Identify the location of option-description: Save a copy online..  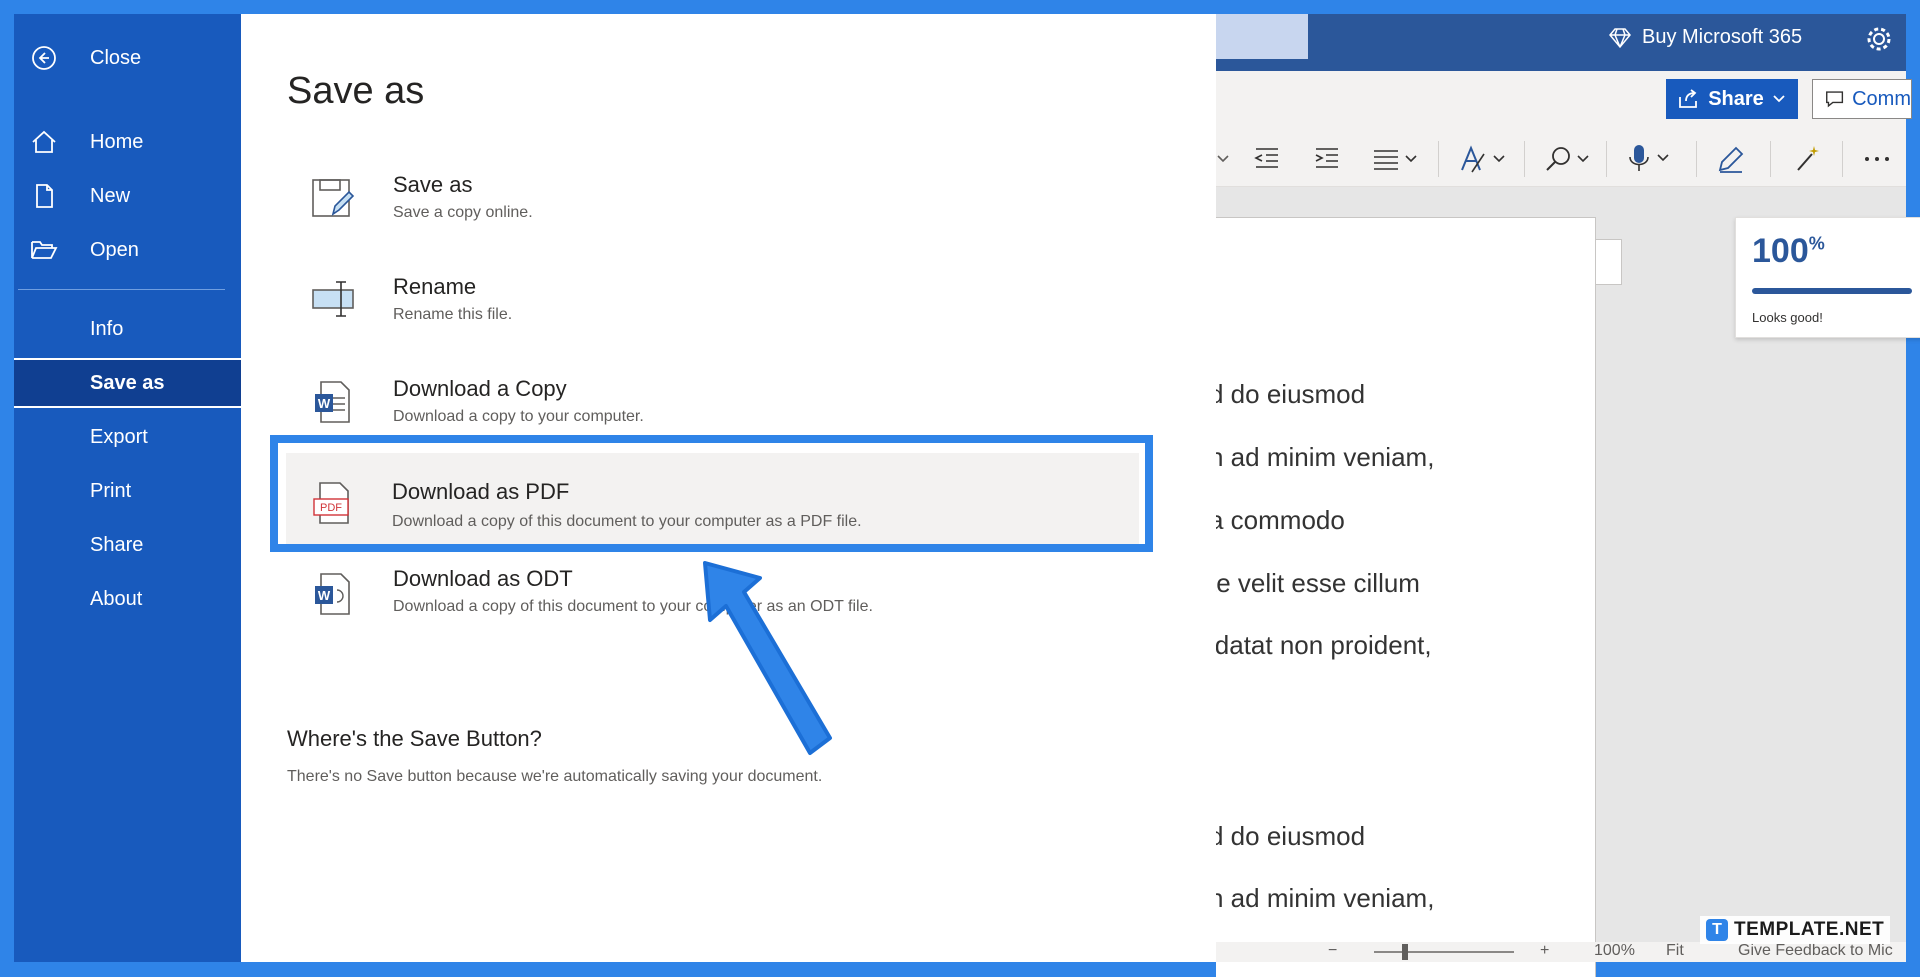
(463, 212).